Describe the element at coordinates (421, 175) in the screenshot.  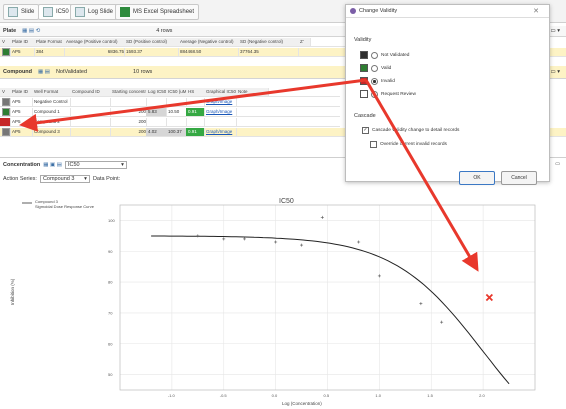
I see `arrow-to-removed-point` at that location.